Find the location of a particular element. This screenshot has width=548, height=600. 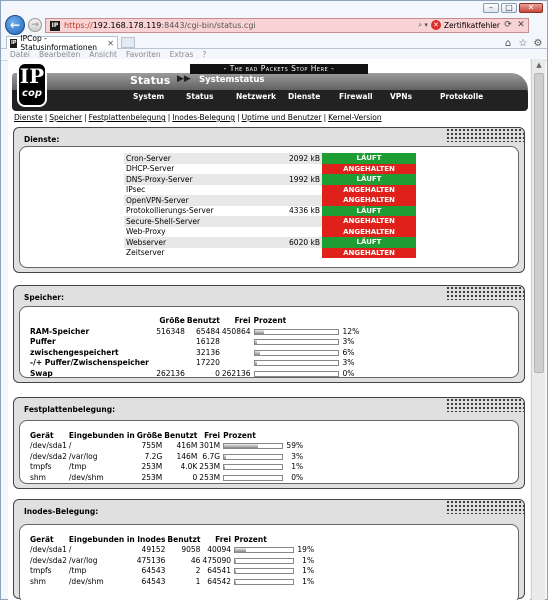

memory-label: -/+ Puffer/Zwischenspeicher is located at coordinates (89, 363).